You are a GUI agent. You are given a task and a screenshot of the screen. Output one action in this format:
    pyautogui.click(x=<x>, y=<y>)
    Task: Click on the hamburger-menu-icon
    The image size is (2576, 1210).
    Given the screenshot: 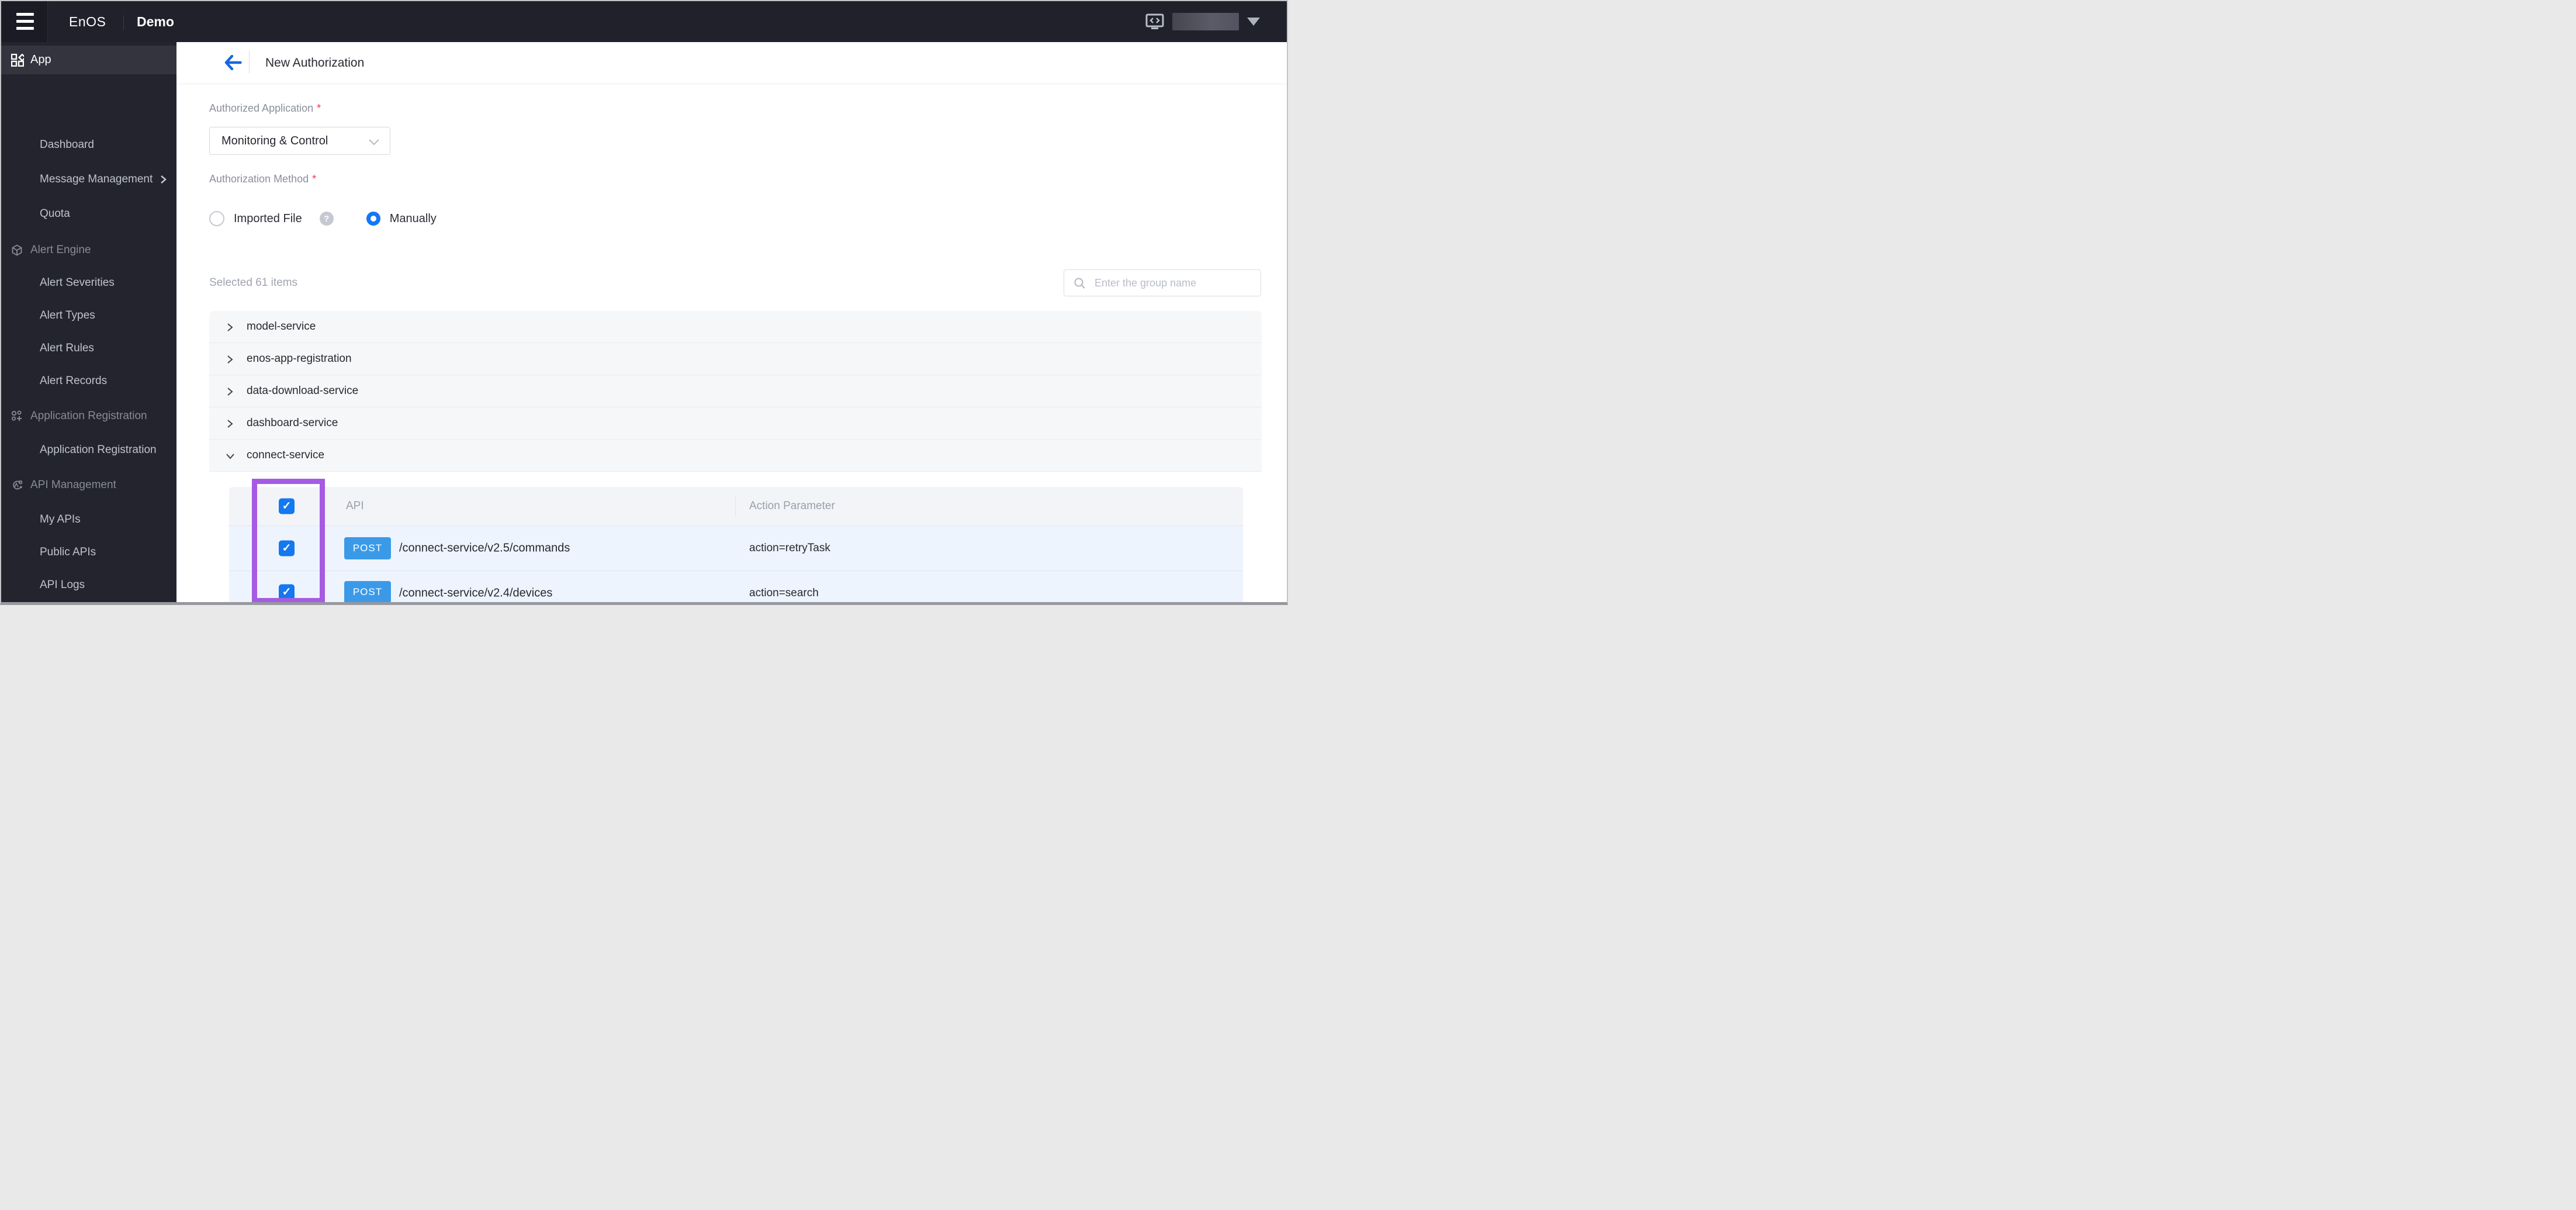 What is the action you would take?
    pyautogui.click(x=25, y=22)
    